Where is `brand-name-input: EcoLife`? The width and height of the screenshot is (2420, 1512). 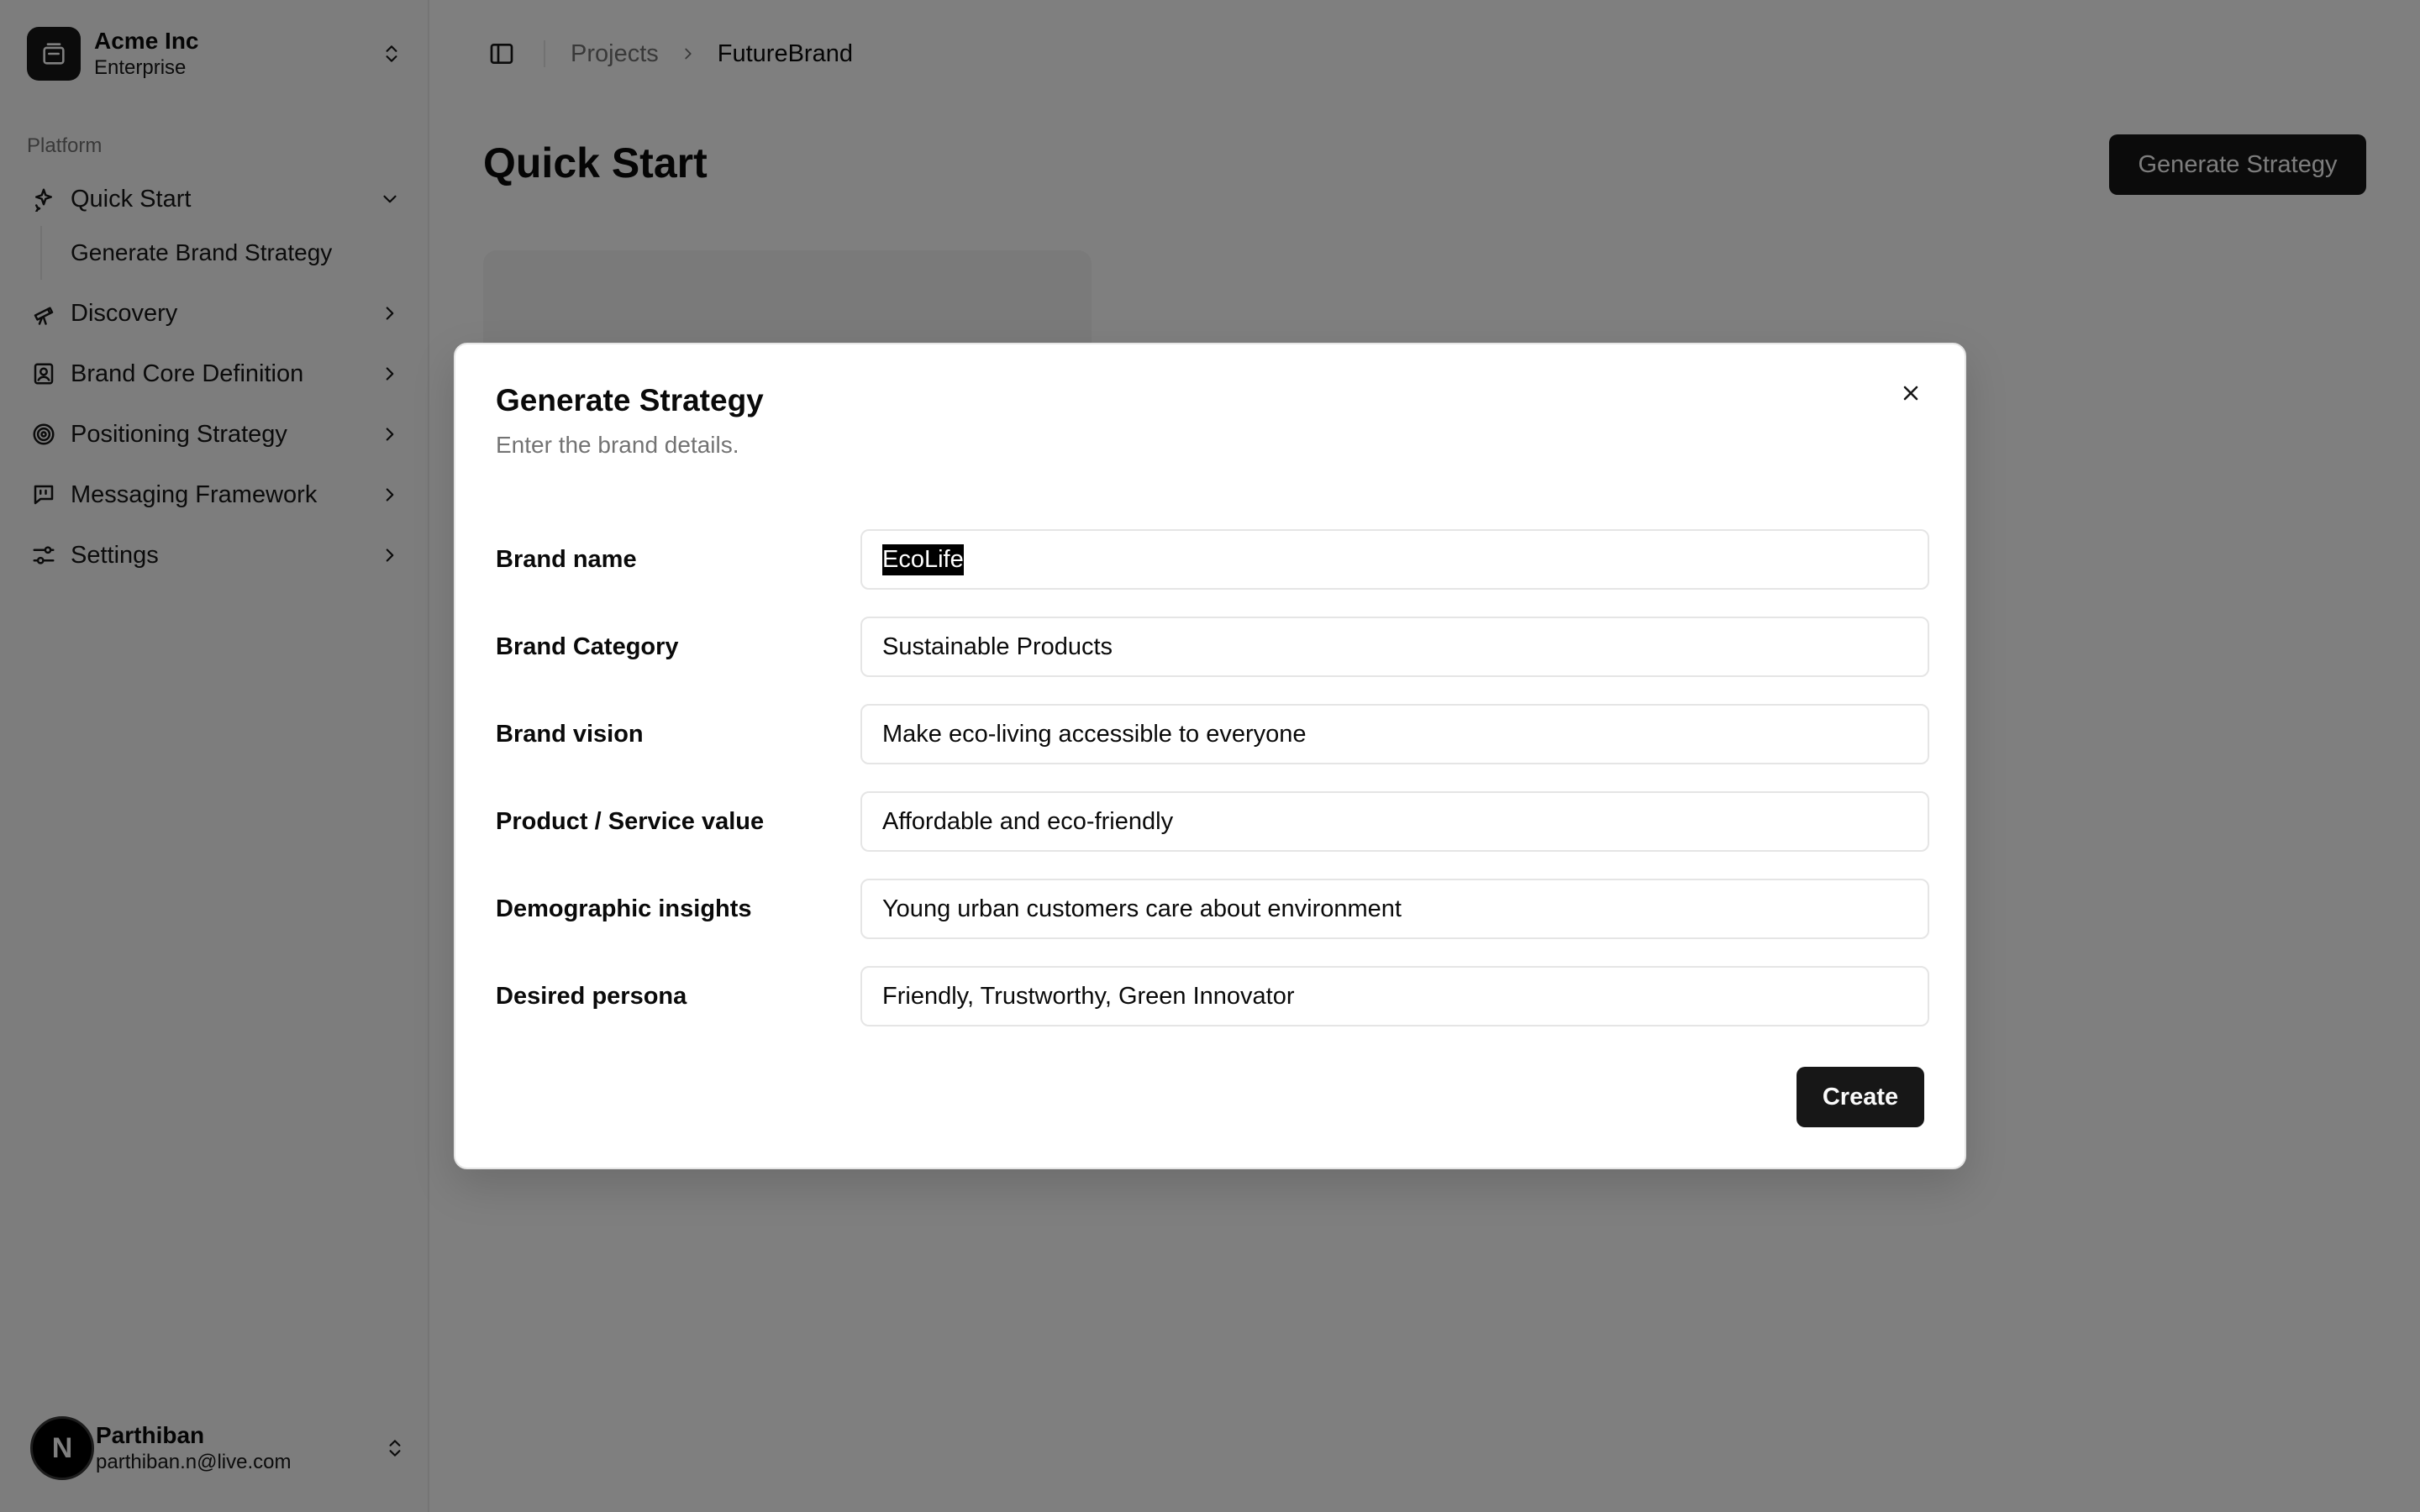
brand-name-input: EcoLife is located at coordinates (1394, 559).